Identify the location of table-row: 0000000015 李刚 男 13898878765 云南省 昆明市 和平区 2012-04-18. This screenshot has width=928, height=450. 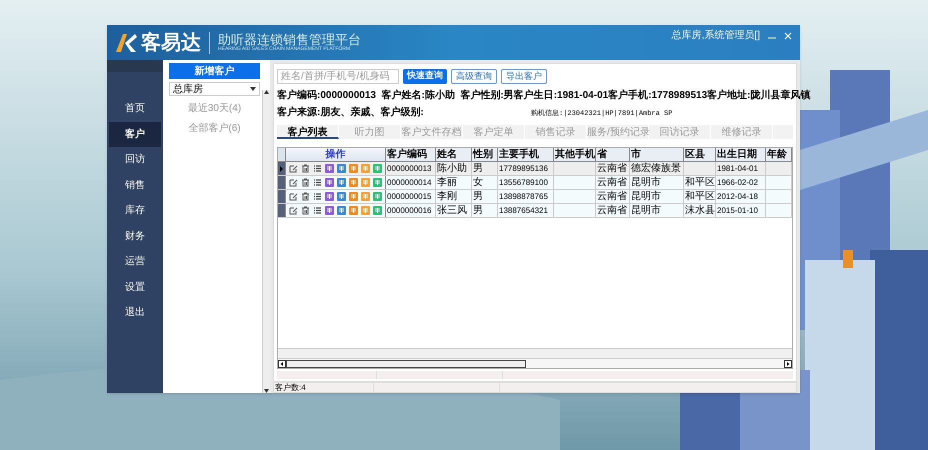
(535, 197).